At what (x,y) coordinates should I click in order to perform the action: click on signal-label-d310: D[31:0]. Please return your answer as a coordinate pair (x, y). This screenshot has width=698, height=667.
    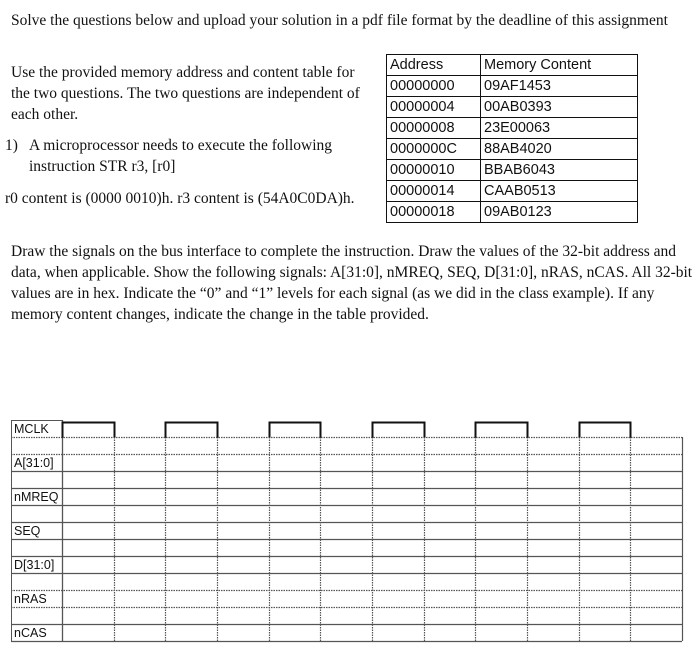
    Looking at the image, I should click on (34, 565).